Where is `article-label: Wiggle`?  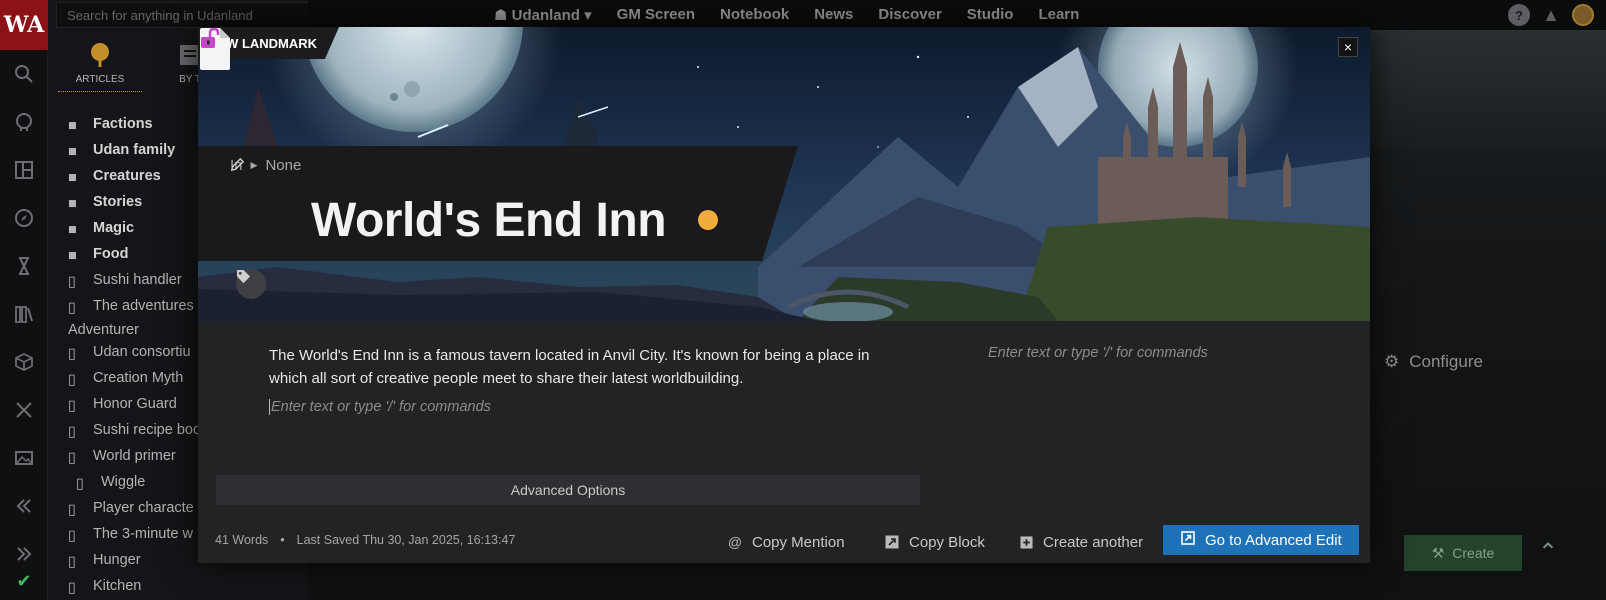 article-label: Wiggle is located at coordinates (123, 482).